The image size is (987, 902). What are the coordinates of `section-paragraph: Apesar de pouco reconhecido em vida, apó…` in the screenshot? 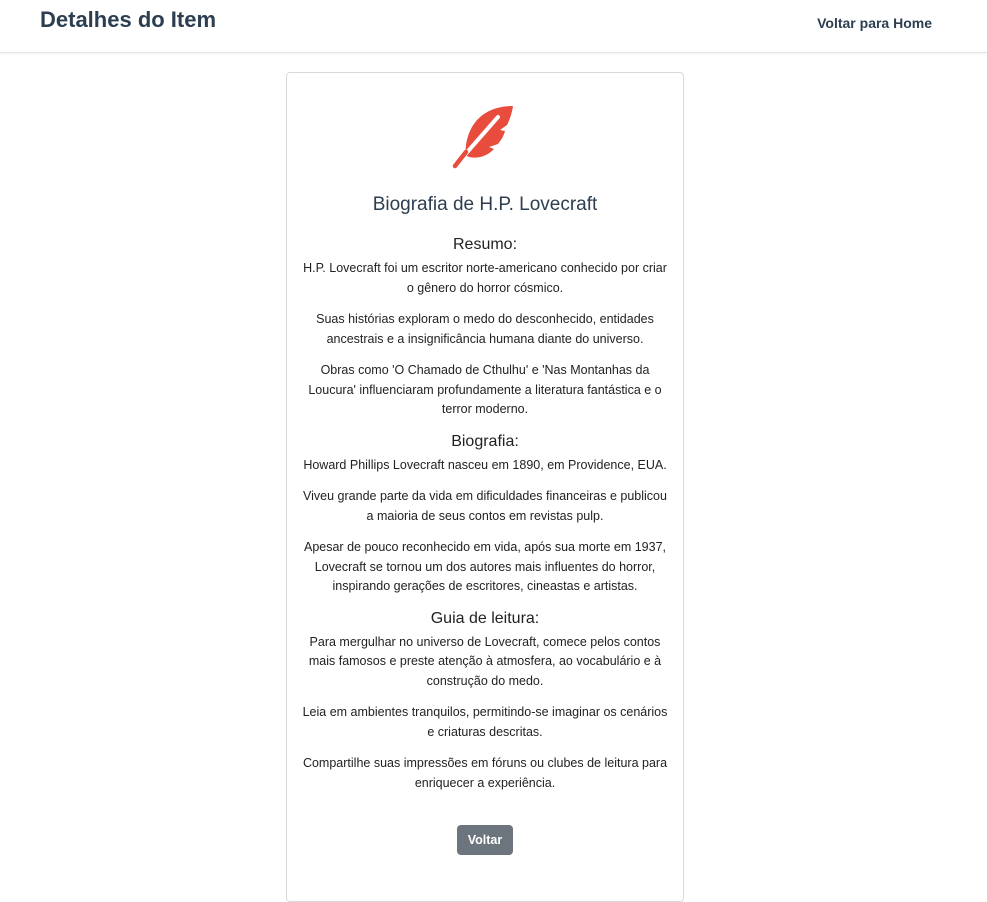 It's located at (485, 566).